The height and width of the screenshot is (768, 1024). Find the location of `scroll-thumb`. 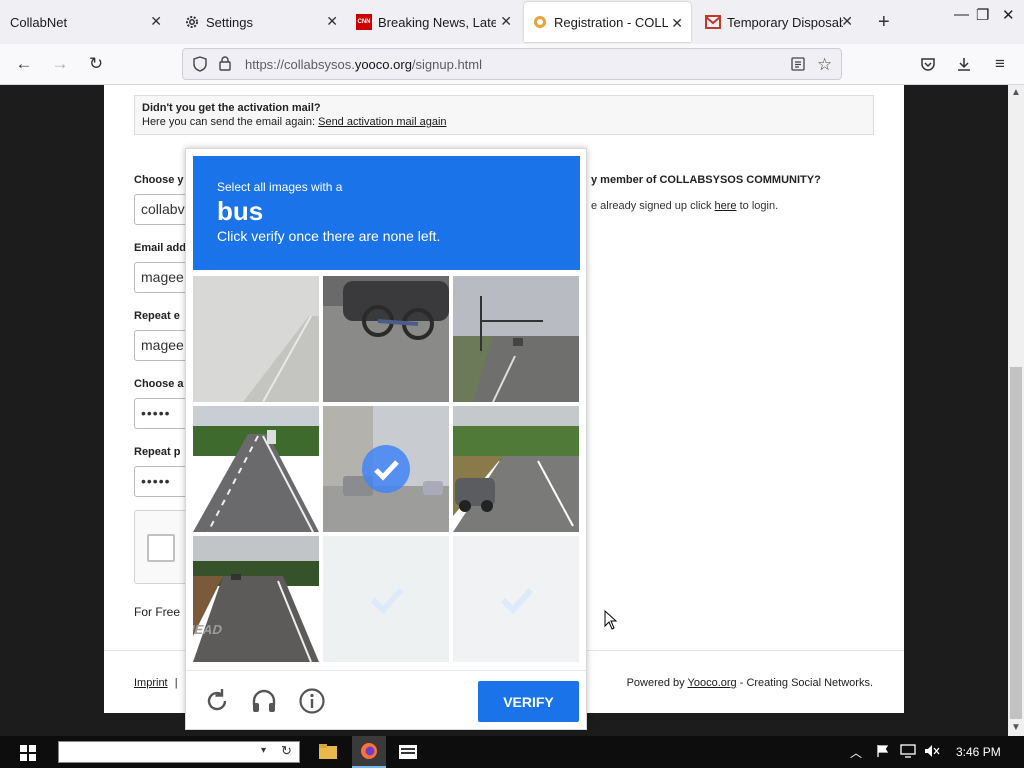

scroll-thumb is located at coordinates (1016, 543).